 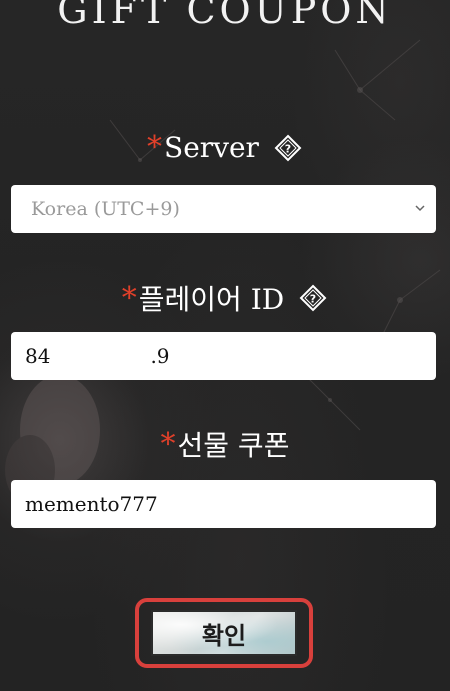 I want to click on player-id-value-suffix: .9, so click(x=160, y=356).